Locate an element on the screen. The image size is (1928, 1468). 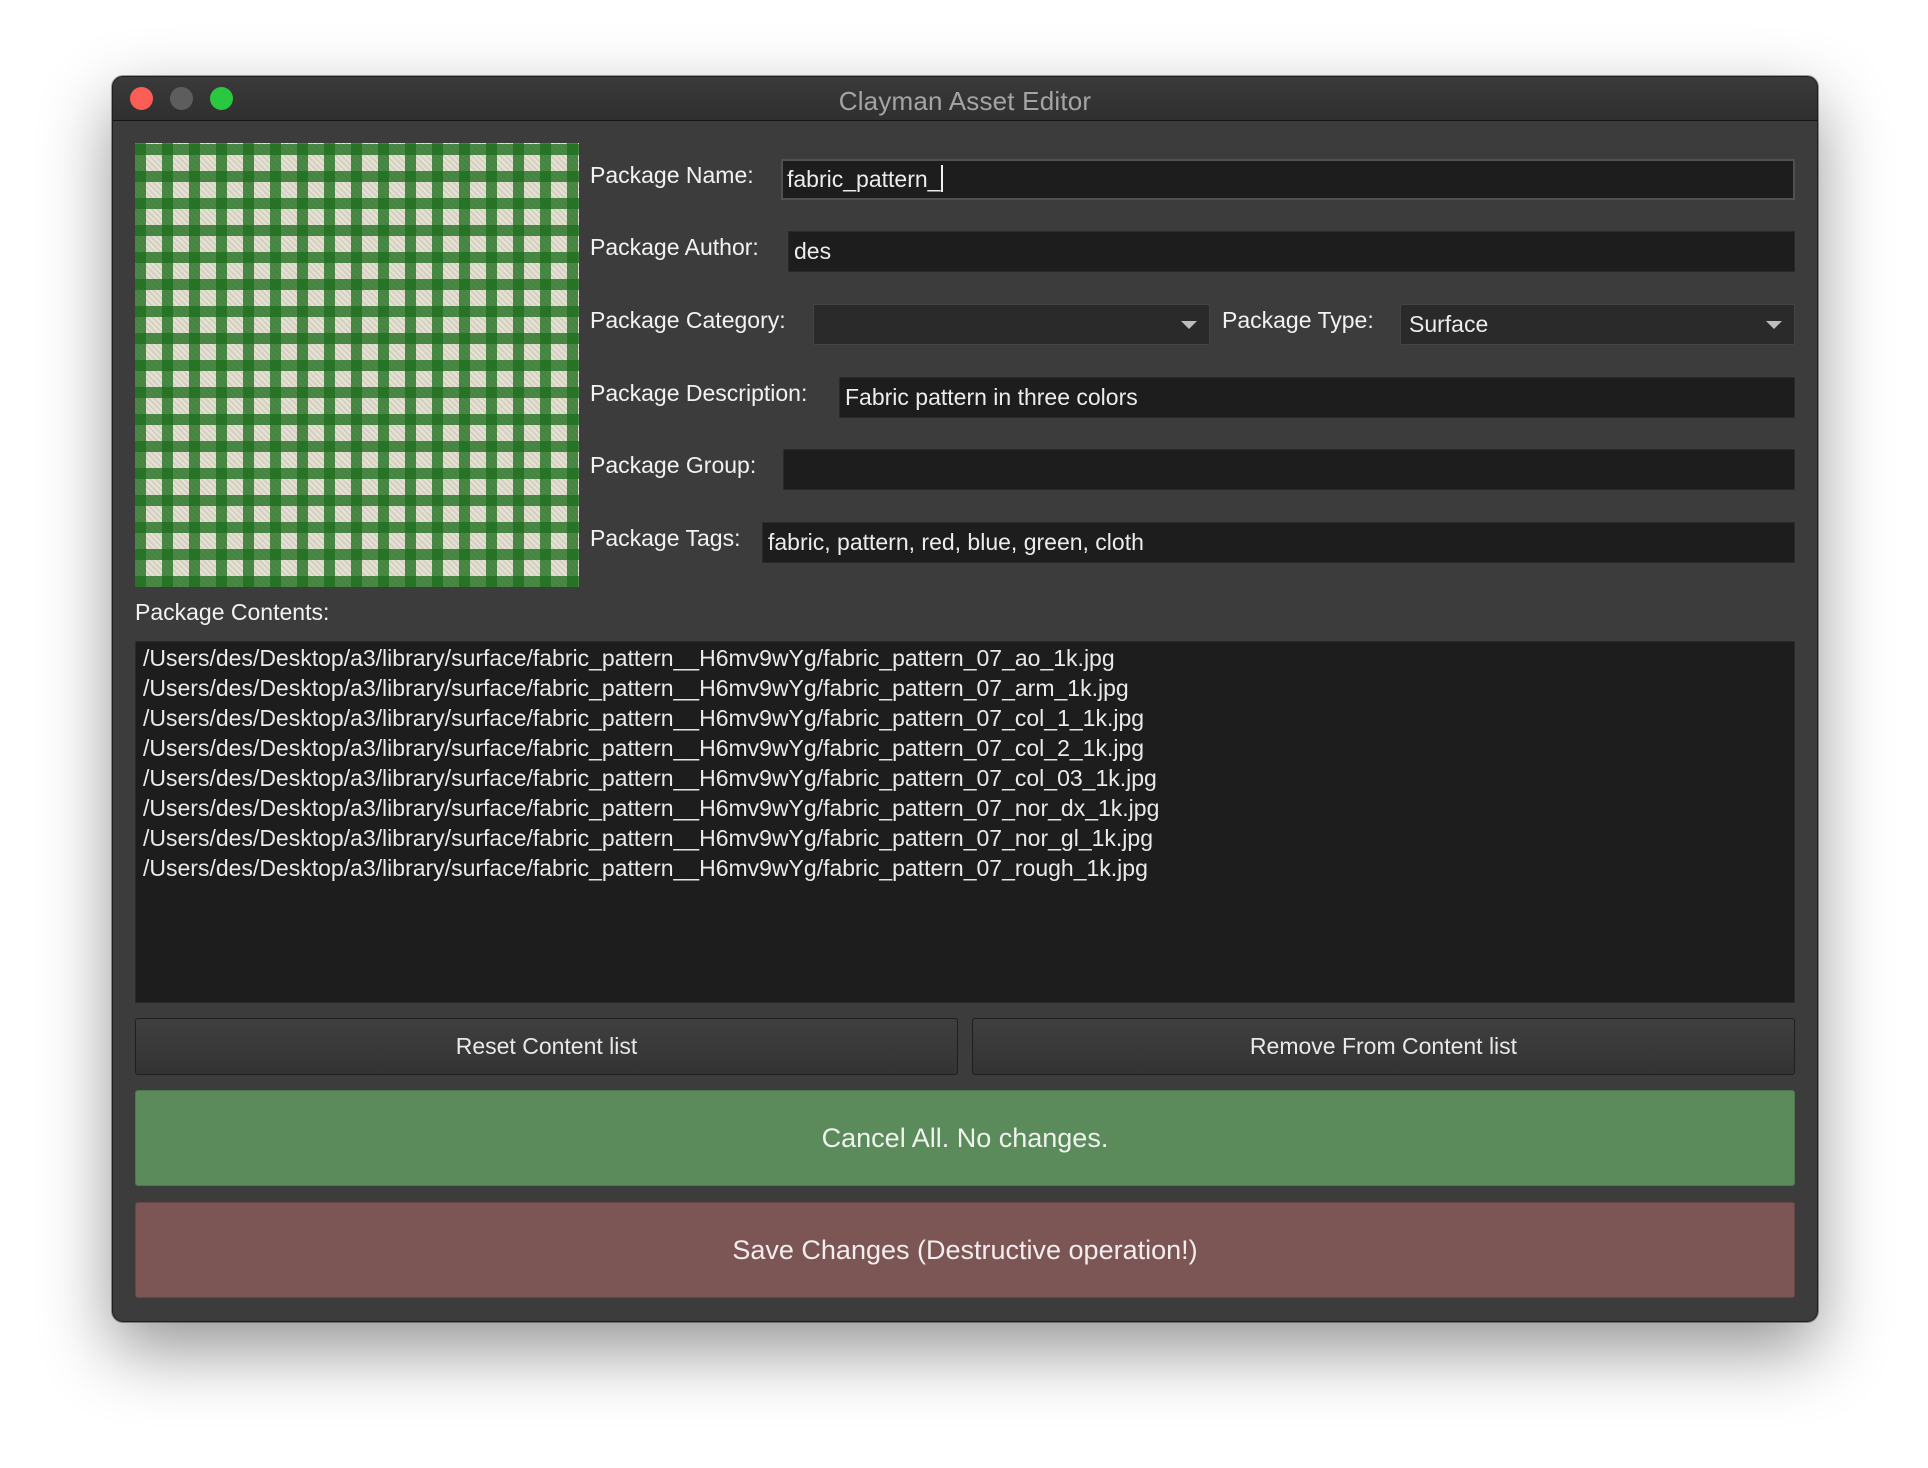
package-name-label: Package Name: is located at coordinates (672, 175).